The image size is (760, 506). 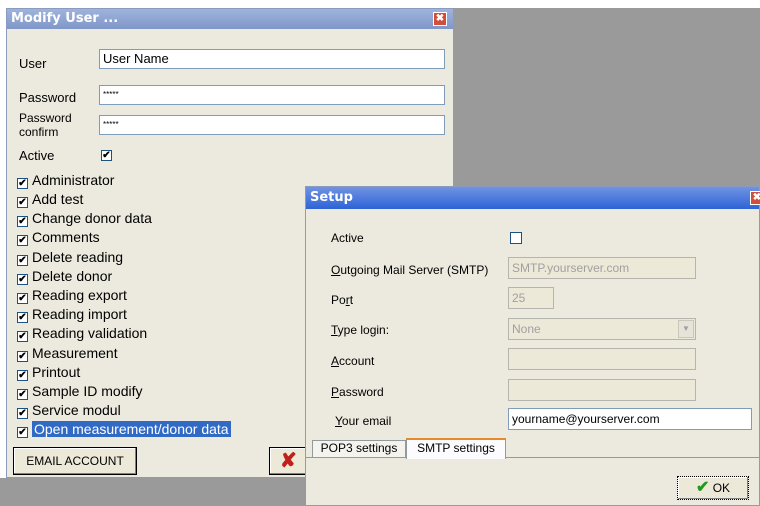 What do you see at coordinates (72, 296) in the screenshot?
I see `permission-item: ✔ Reading export` at bounding box center [72, 296].